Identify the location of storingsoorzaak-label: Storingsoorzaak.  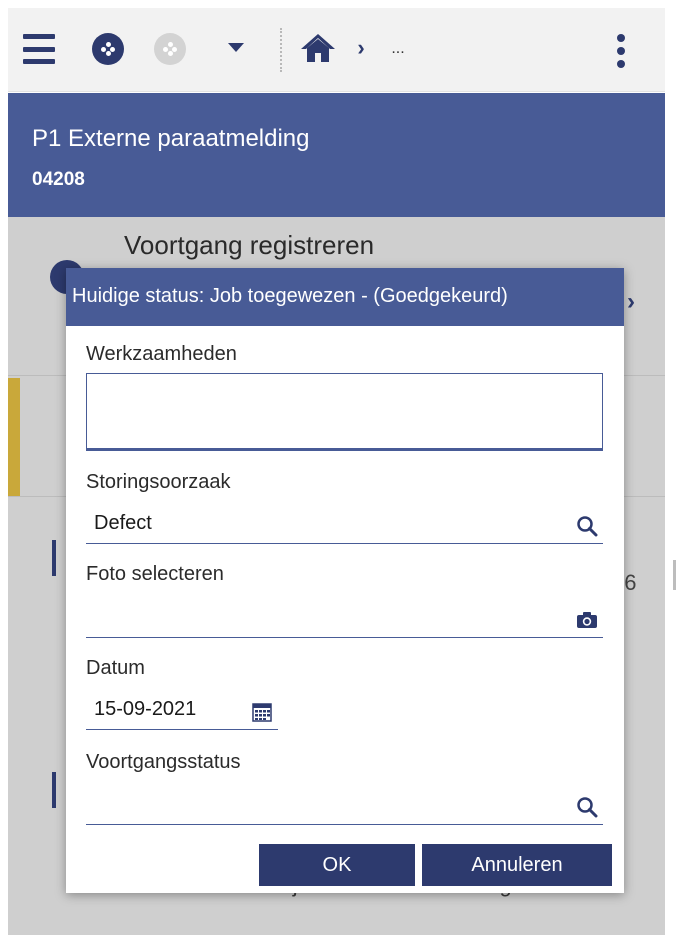
(158, 482).